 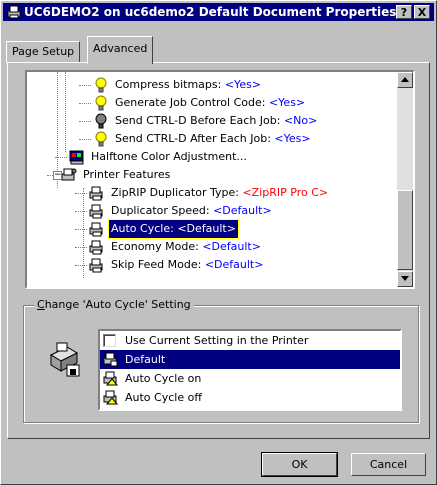 What do you see at coordinates (300, 120) in the screenshot?
I see `tree-item-value: <No>` at bounding box center [300, 120].